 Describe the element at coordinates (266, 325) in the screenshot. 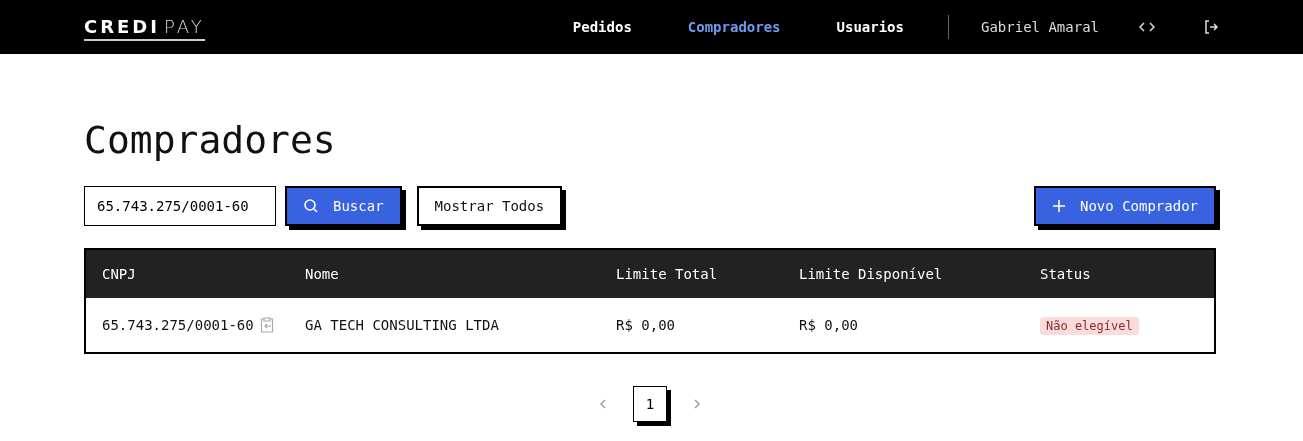

I see `copy-icon` at that location.